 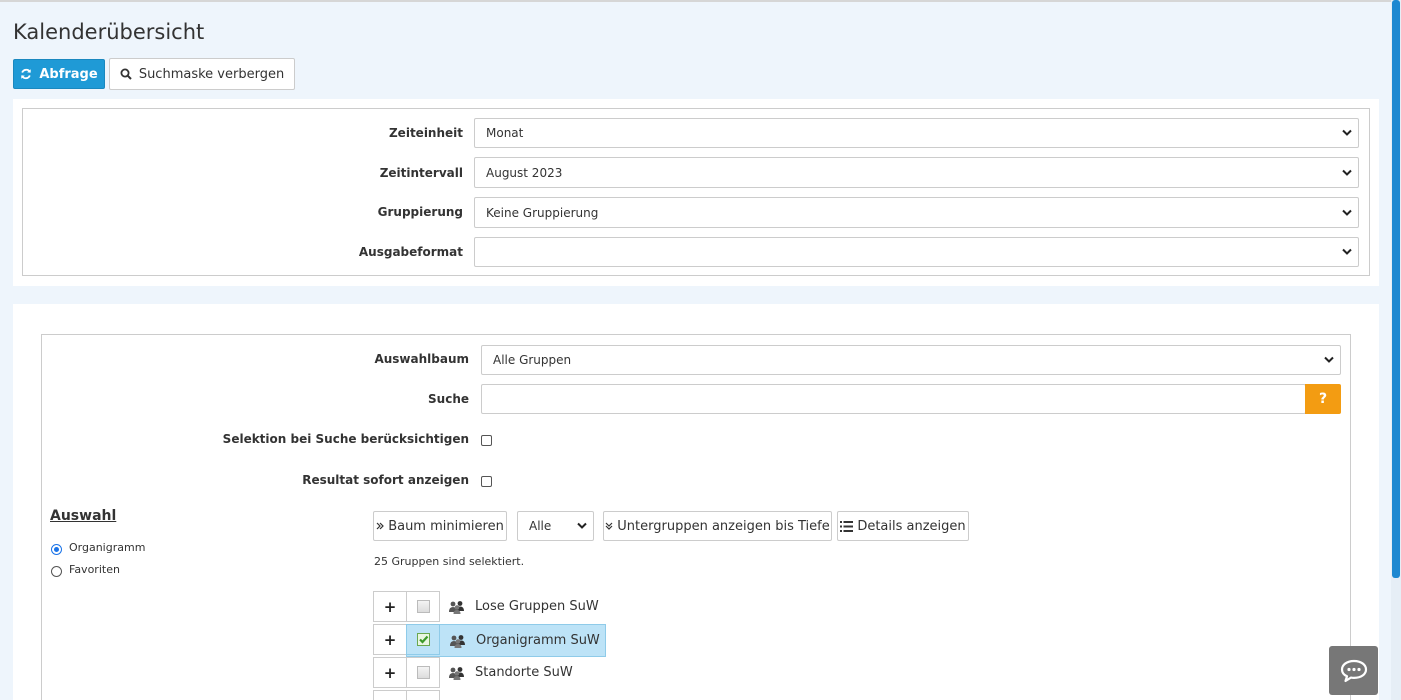 I want to click on ausgabeformat-label: Ausgabeformat, so click(x=410, y=252).